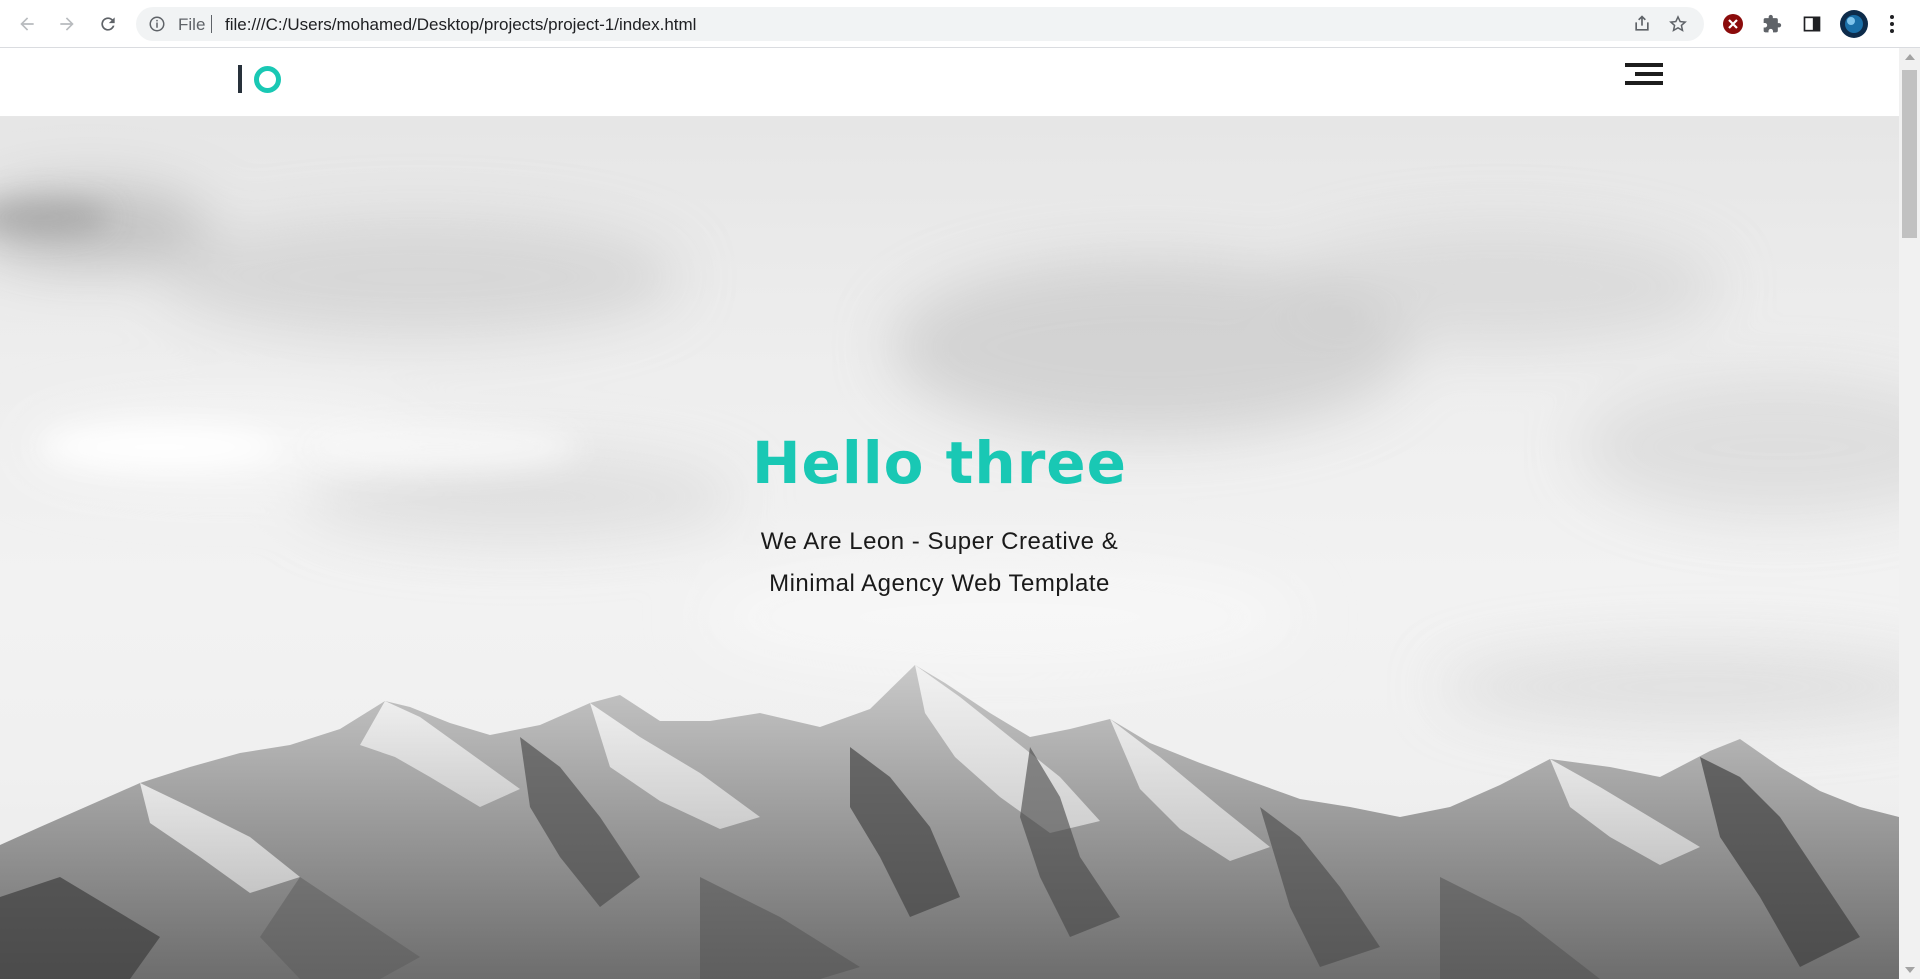 The width and height of the screenshot is (1920, 979). Describe the element at coordinates (1812, 24) in the screenshot. I see `side-panel-icon` at that location.